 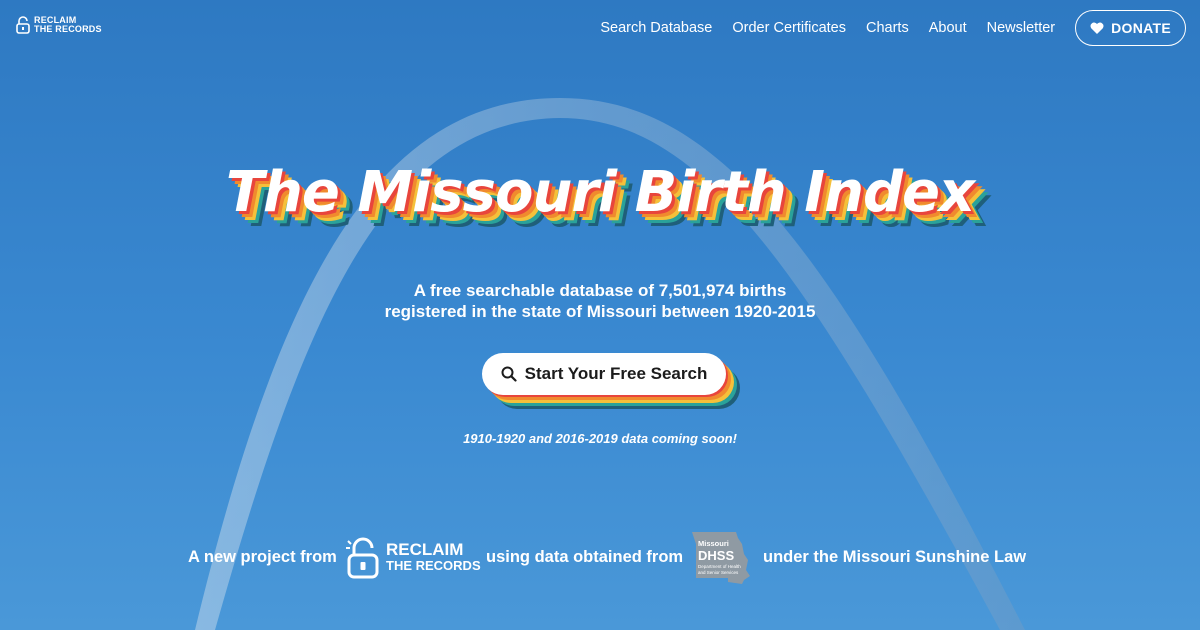 What do you see at coordinates (585, 557) in the screenshot?
I see `credit-middle: using data obtained from` at bounding box center [585, 557].